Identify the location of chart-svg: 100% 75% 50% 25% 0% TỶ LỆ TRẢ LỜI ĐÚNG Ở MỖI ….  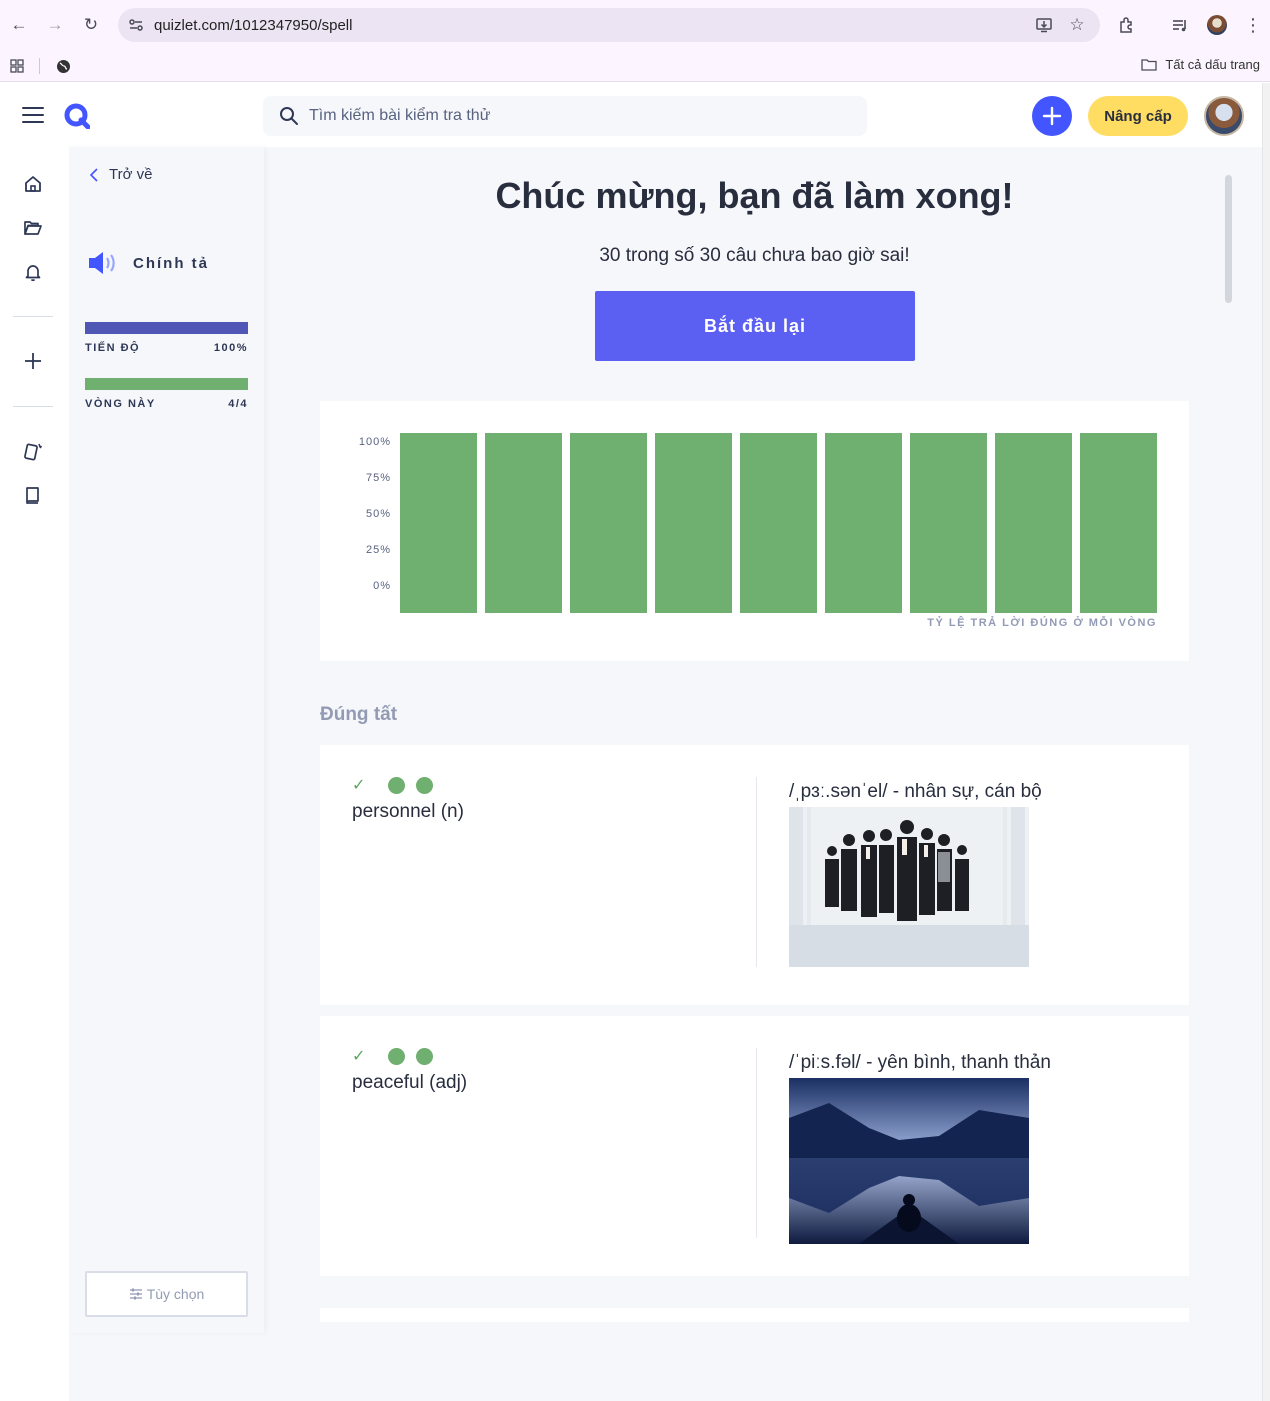
(758, 531).